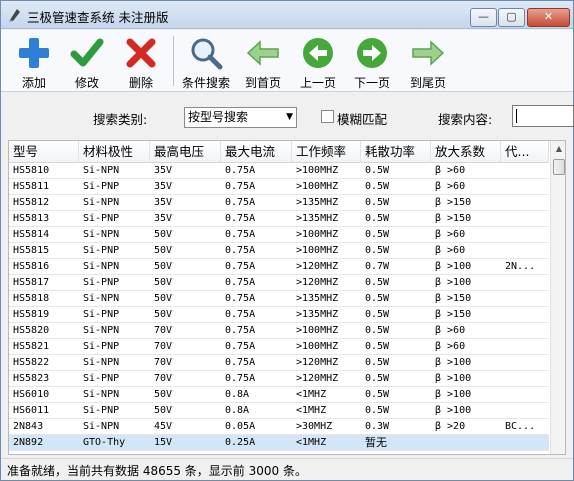 The image size is (574, 481). I want to click on table-cell: HS6010, so click(31, 394).